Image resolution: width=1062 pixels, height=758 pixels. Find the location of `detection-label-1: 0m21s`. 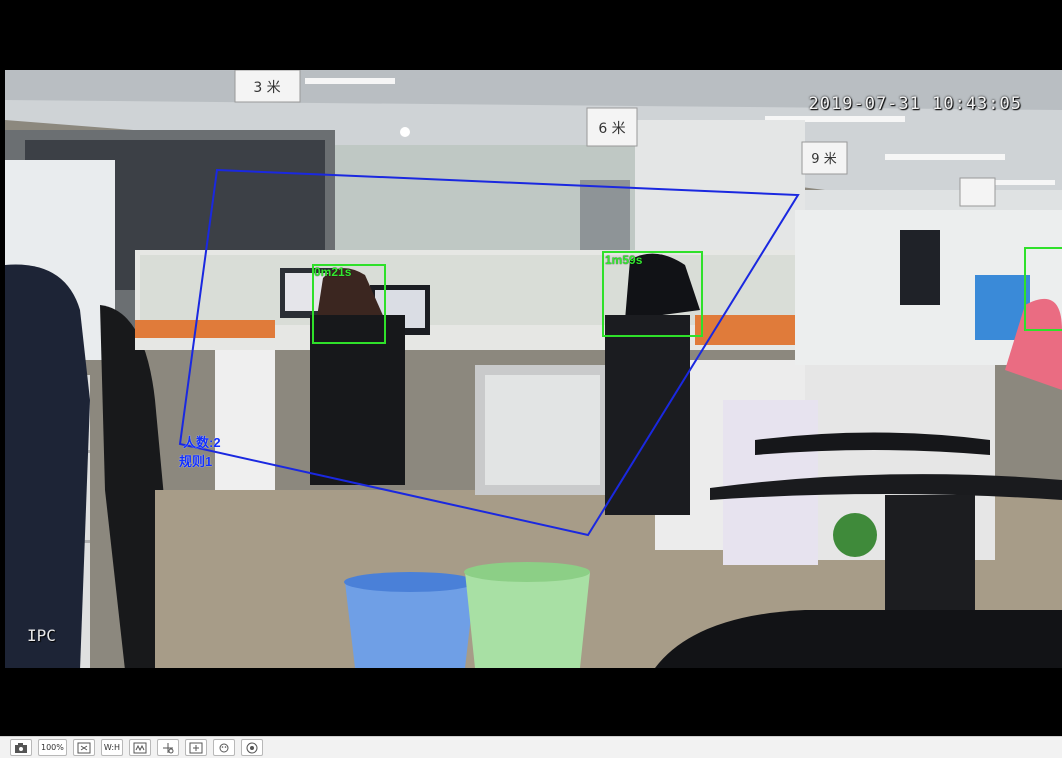

detection-label-1: 0m21s is located at coordinates (333, 272).